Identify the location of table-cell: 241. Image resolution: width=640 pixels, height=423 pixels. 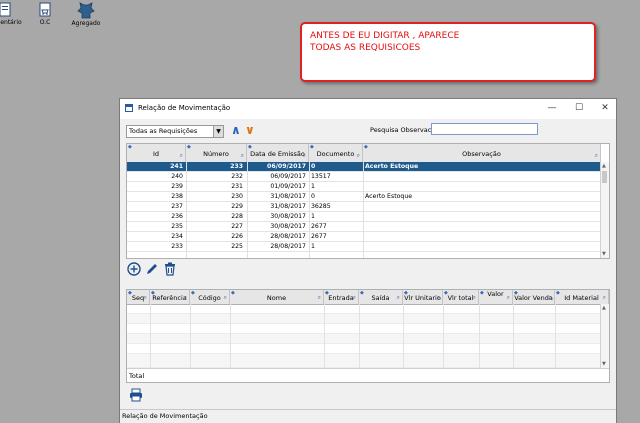
(176, 166).